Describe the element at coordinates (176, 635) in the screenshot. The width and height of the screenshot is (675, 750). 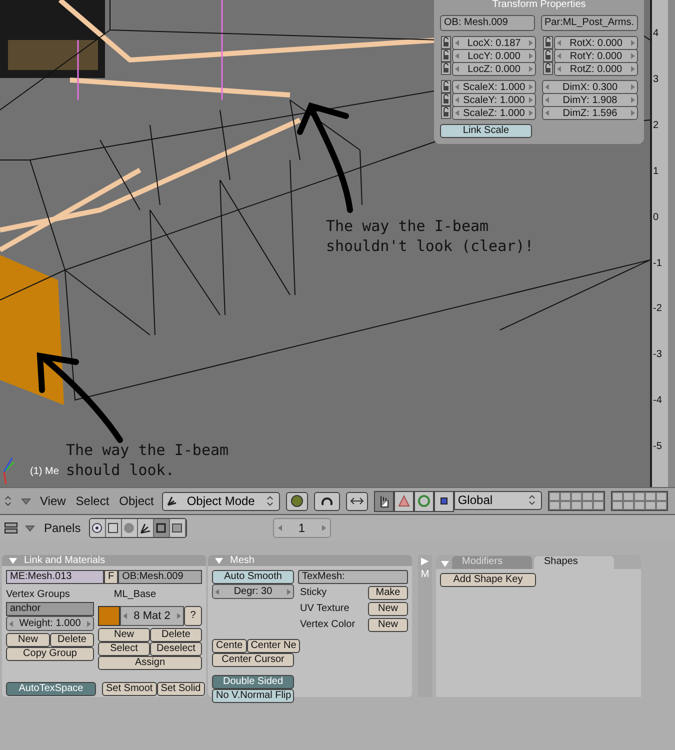
I see `material-button: Delete` at that location.